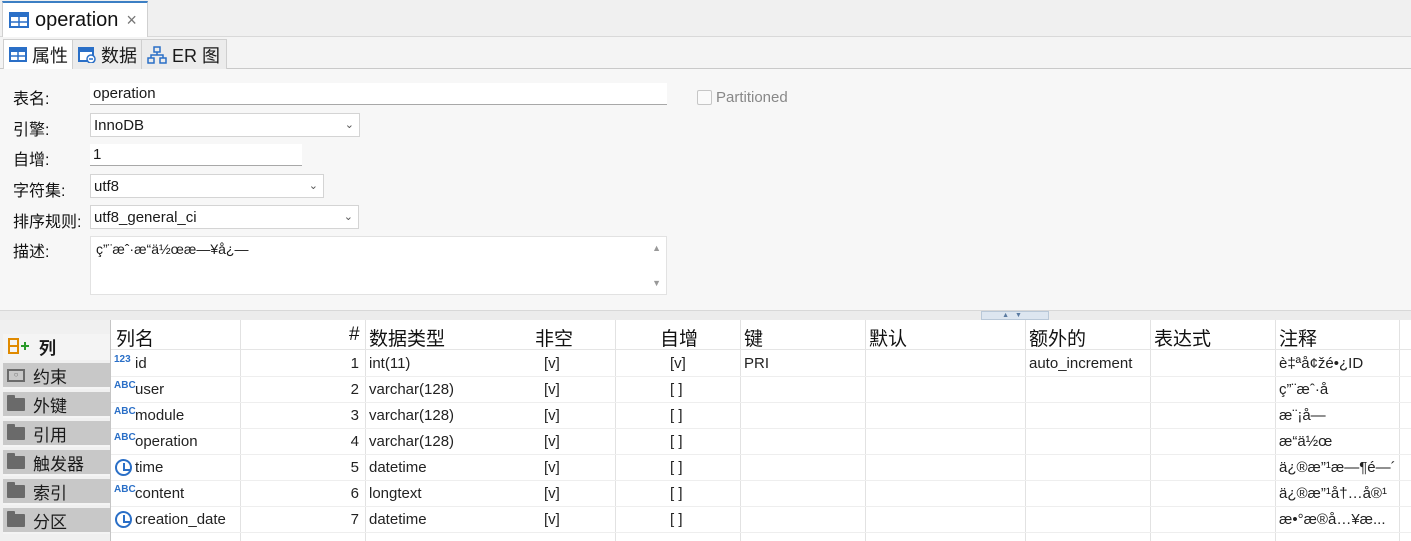  Describe the element at coordinates (354, 335) in the screenshot. I see `header-number: #` at that location.